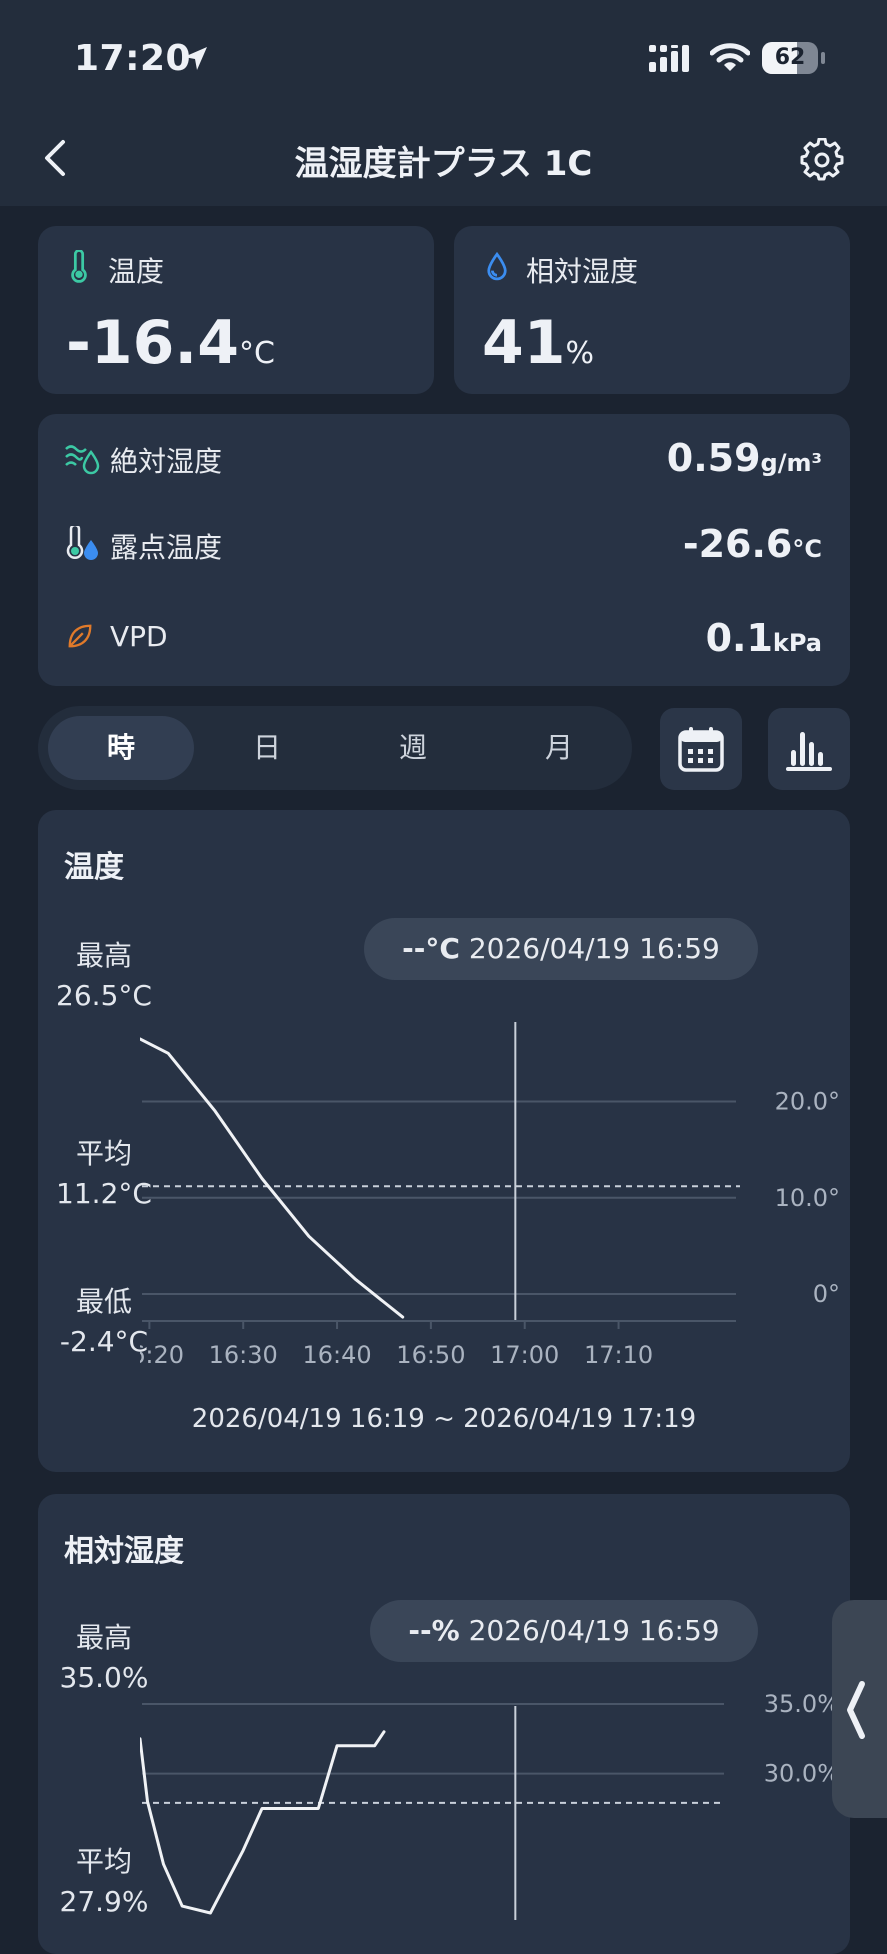 This screenshot has width=887, height=1954. What do you see at coordinates (121, 748) in the screenshot?
I see `tab-hour: 時` at bounding box center [121, 748].